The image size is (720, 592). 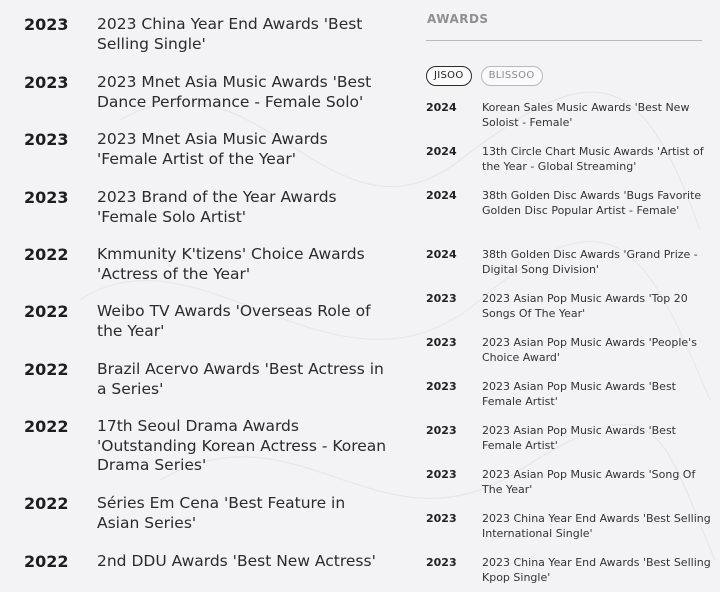 What do you see at coordinates (449, 76) in the screenshot?
I see `tab-jisoo: JISOO` at bounding box center [449, 76].